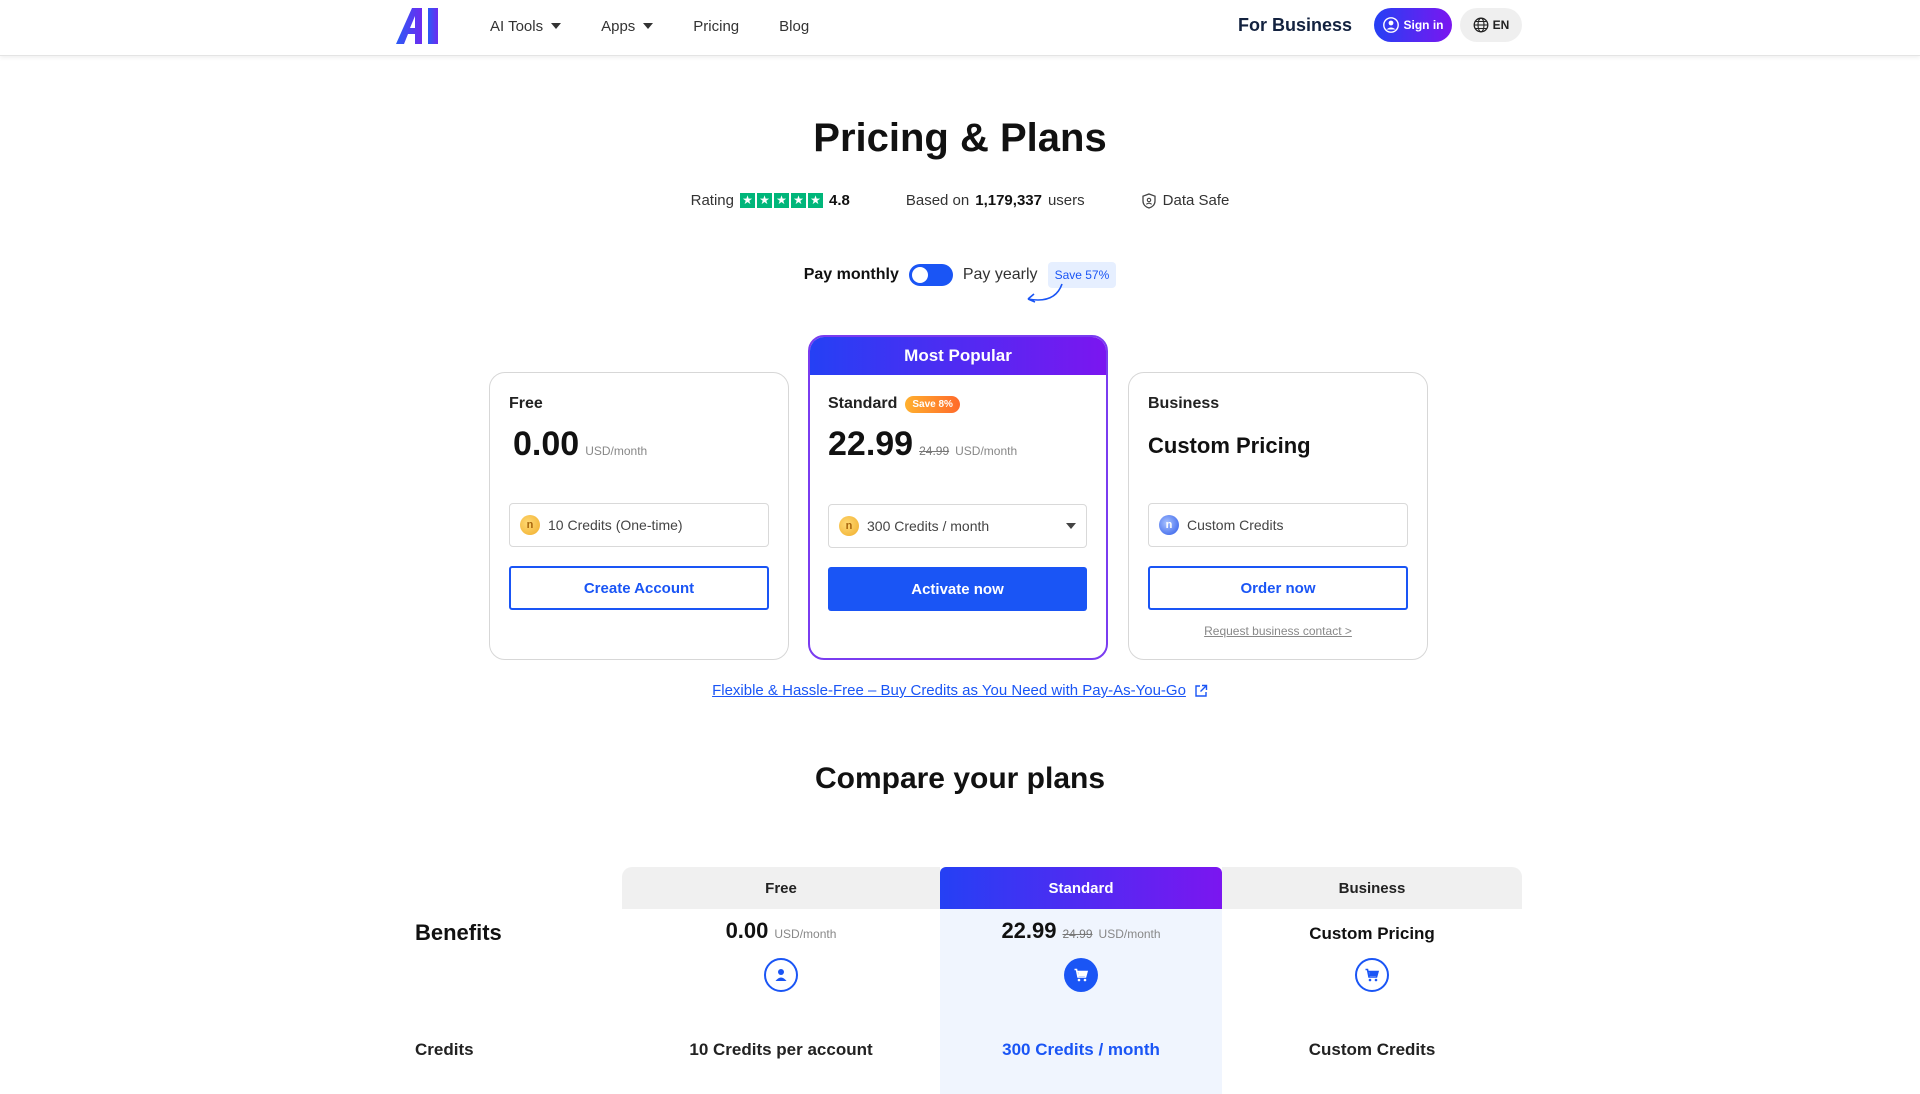 This screenshot has width=1920, height=1094. What do you see at coordinates (1372, 888) in the screenshot?
I see `compare-header-business: Business` at bounding box center [1372, 888].